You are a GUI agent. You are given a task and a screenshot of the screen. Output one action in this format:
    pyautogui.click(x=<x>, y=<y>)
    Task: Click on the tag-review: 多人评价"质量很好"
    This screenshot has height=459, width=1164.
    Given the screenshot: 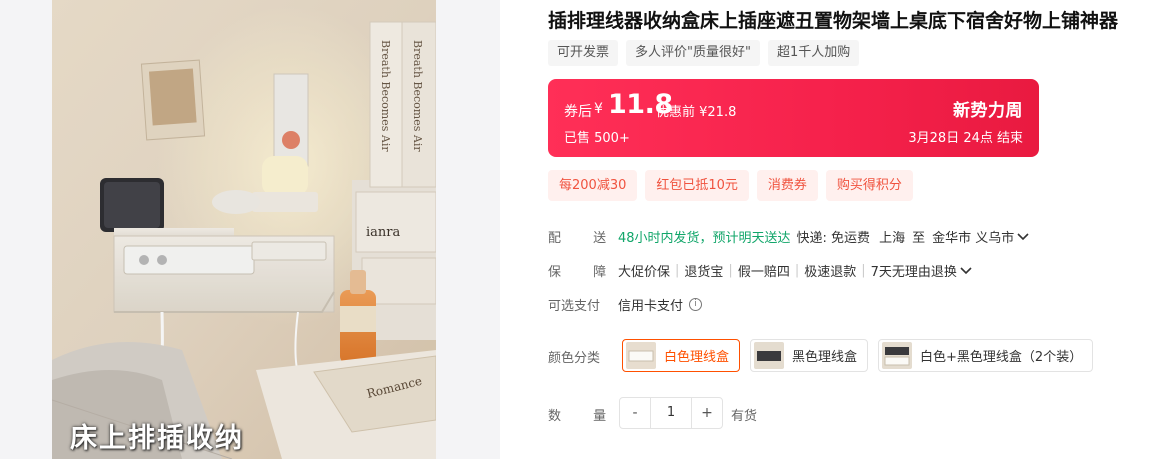 What is the action you would take?
    pyautogui.click(x=693, y=53)
    